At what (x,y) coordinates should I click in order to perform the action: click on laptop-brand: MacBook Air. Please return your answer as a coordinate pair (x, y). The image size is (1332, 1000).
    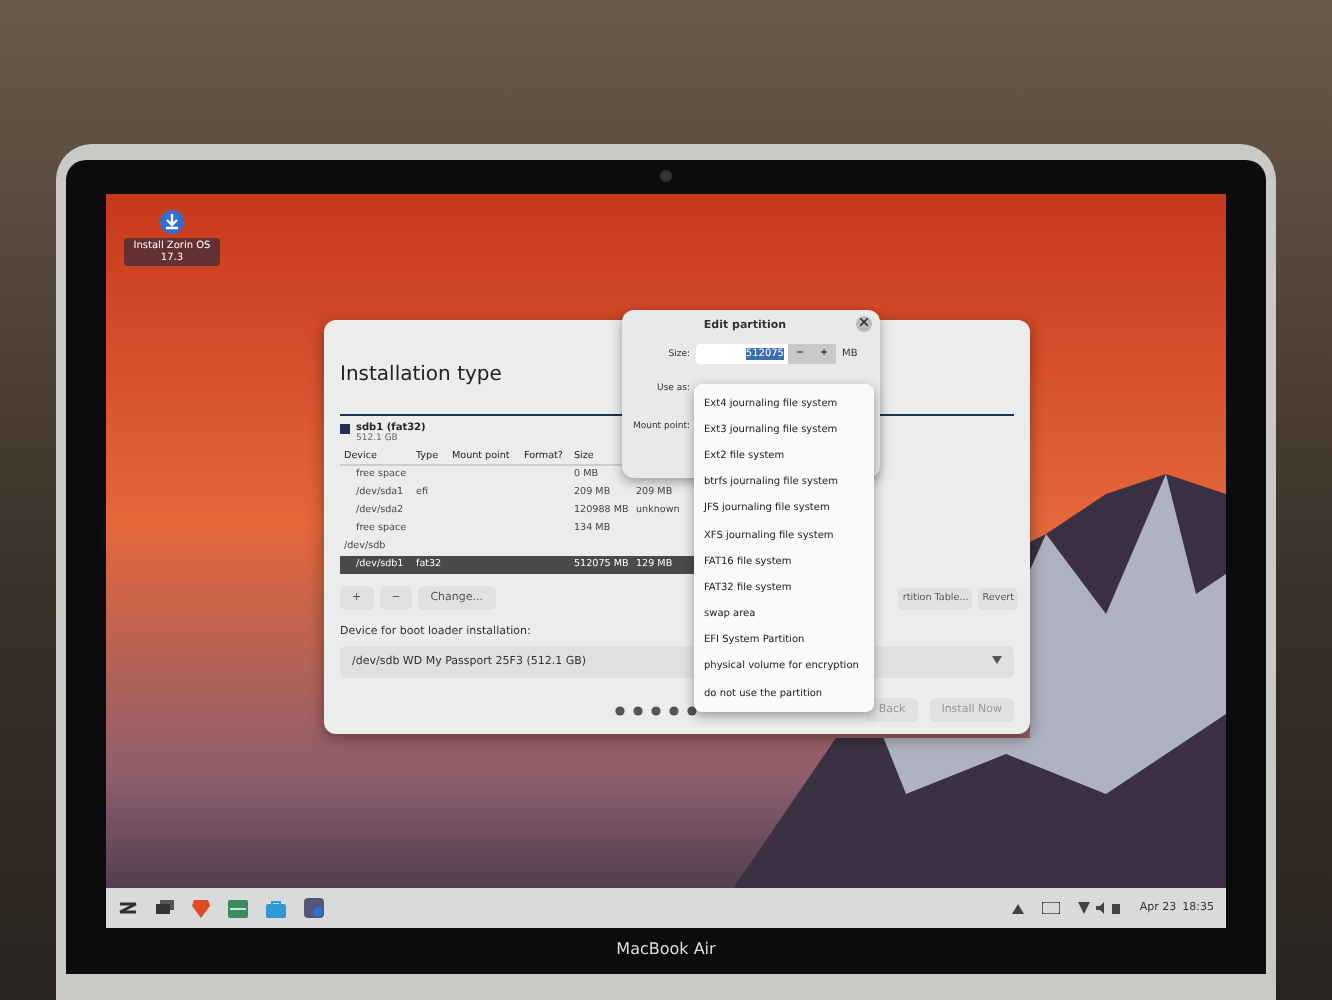
    Looking at the image, I should click on (666, 949).